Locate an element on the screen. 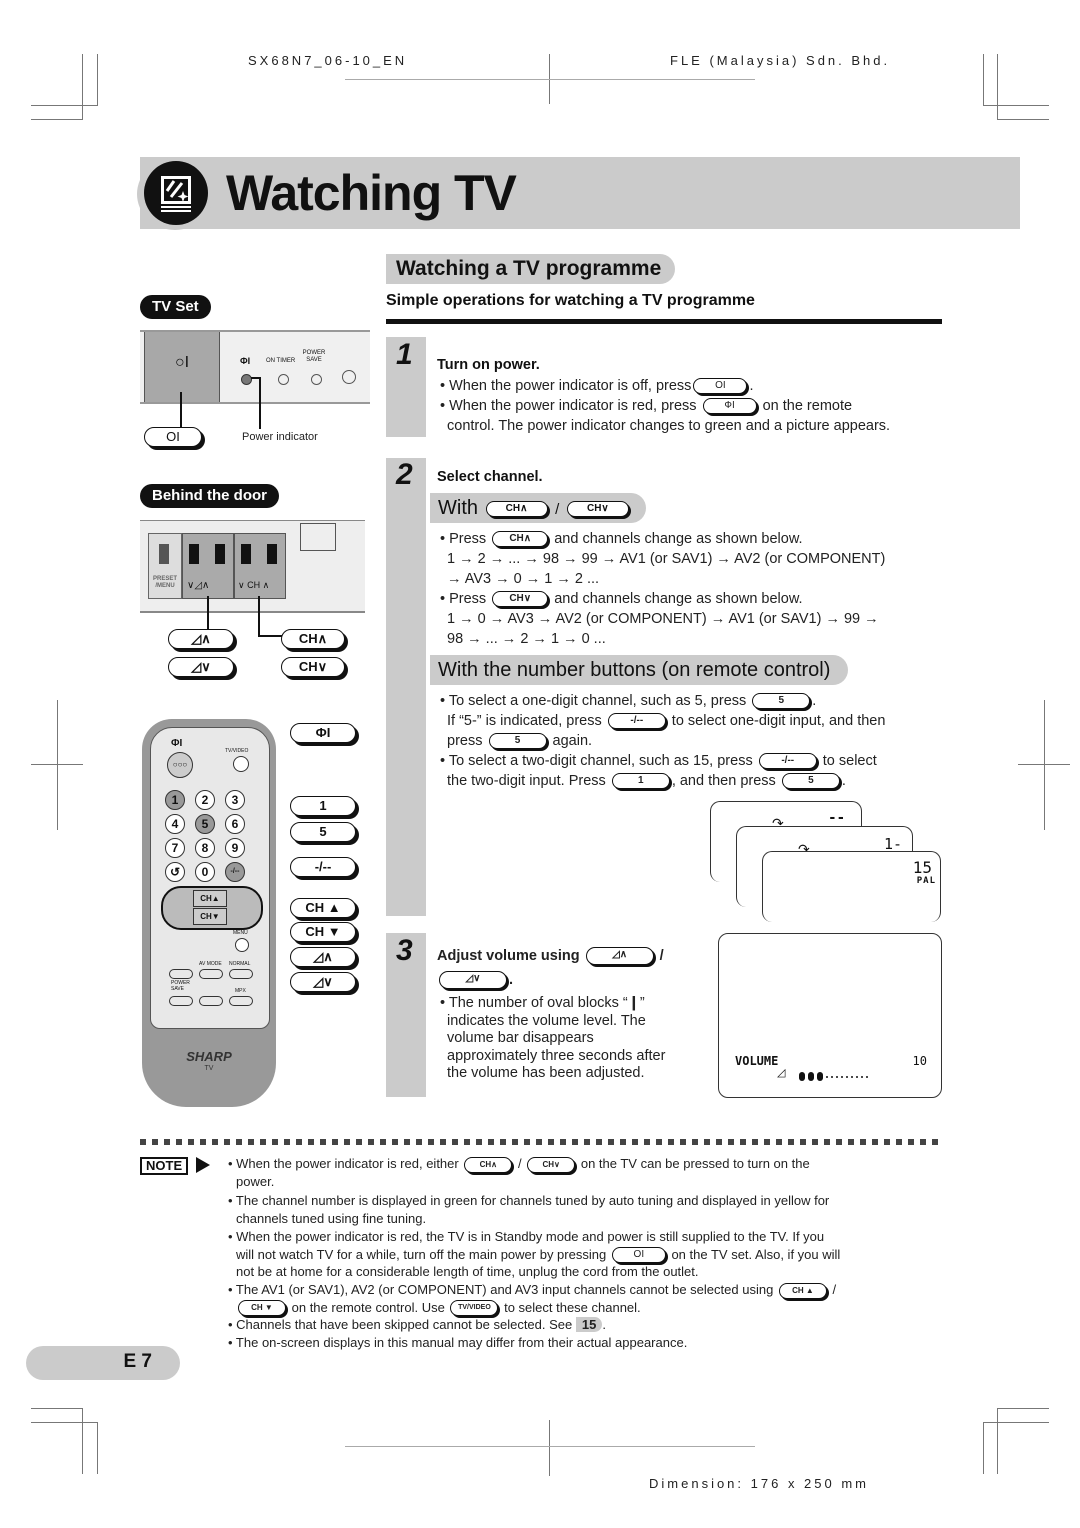 This screenshot has height=1528, width=1080. brand-logo: SHARP is located at coordinates (209, 1056).